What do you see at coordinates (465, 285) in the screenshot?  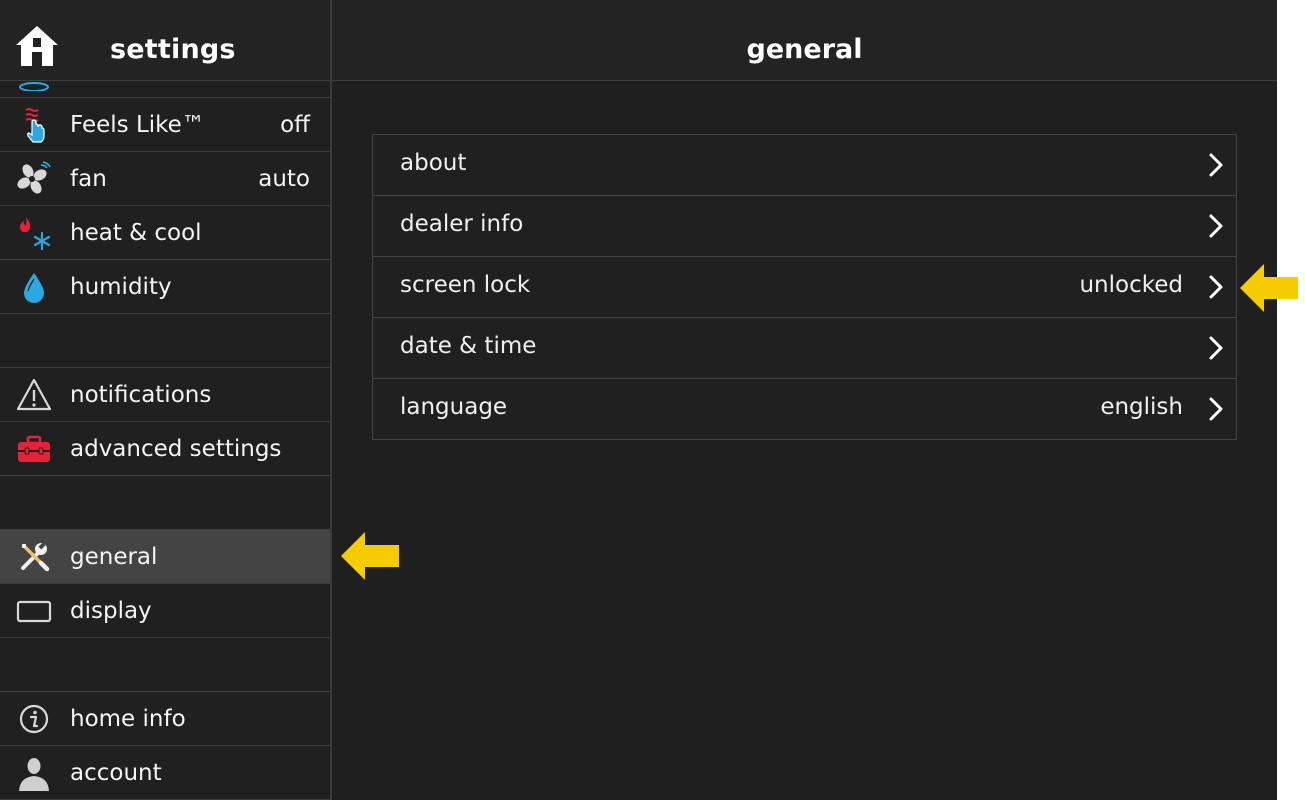 I see `list-item-label: screen lock` at bounding box center [465, 285].